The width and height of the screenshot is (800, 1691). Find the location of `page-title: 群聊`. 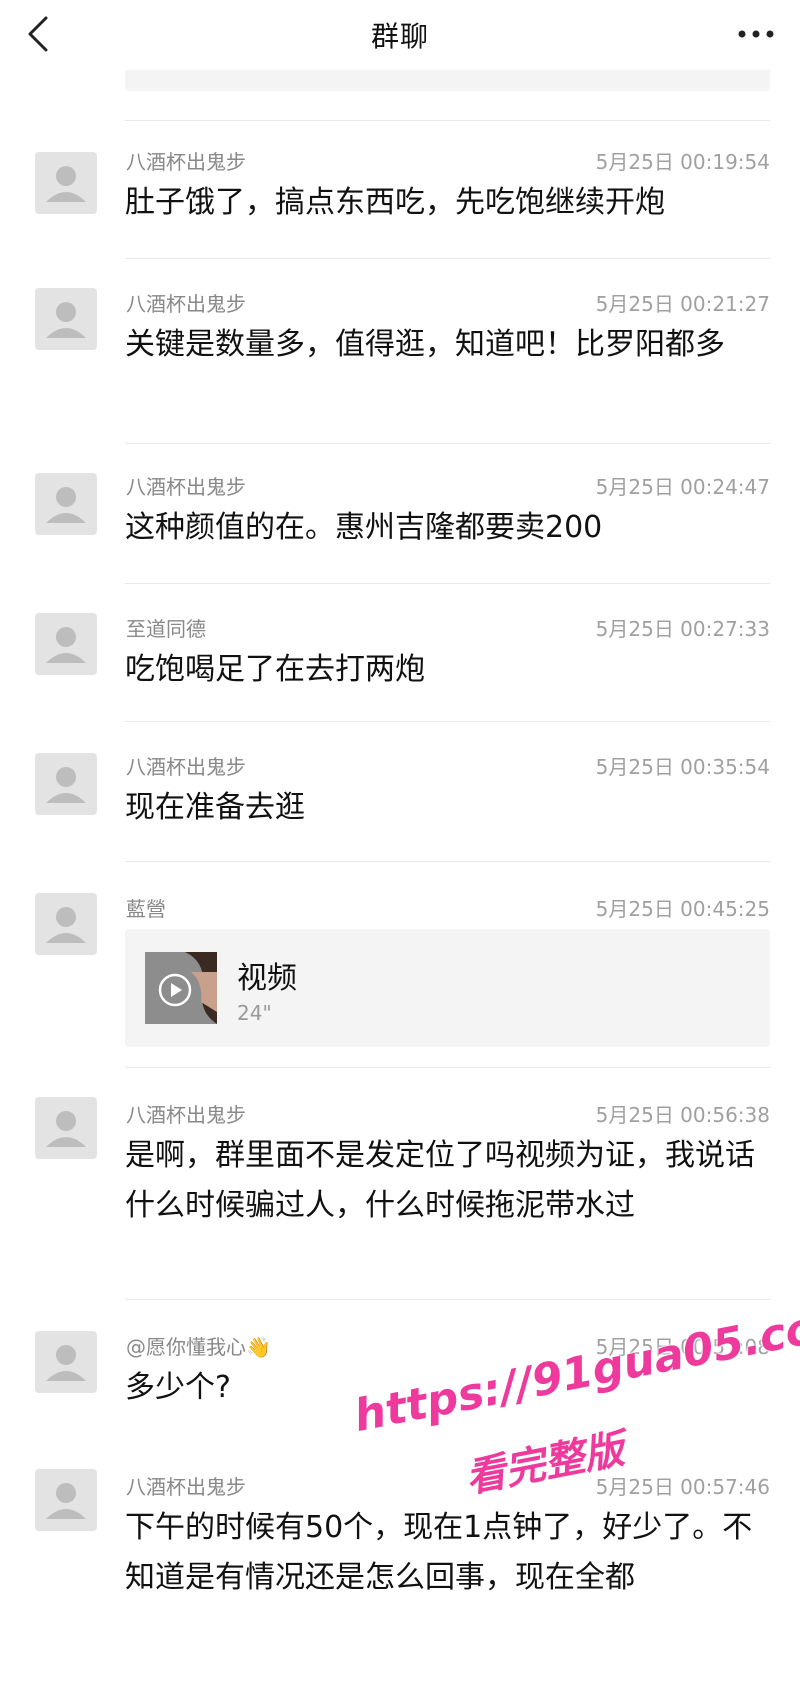

page-title: 群聊 is located at coordinates (399, 36).